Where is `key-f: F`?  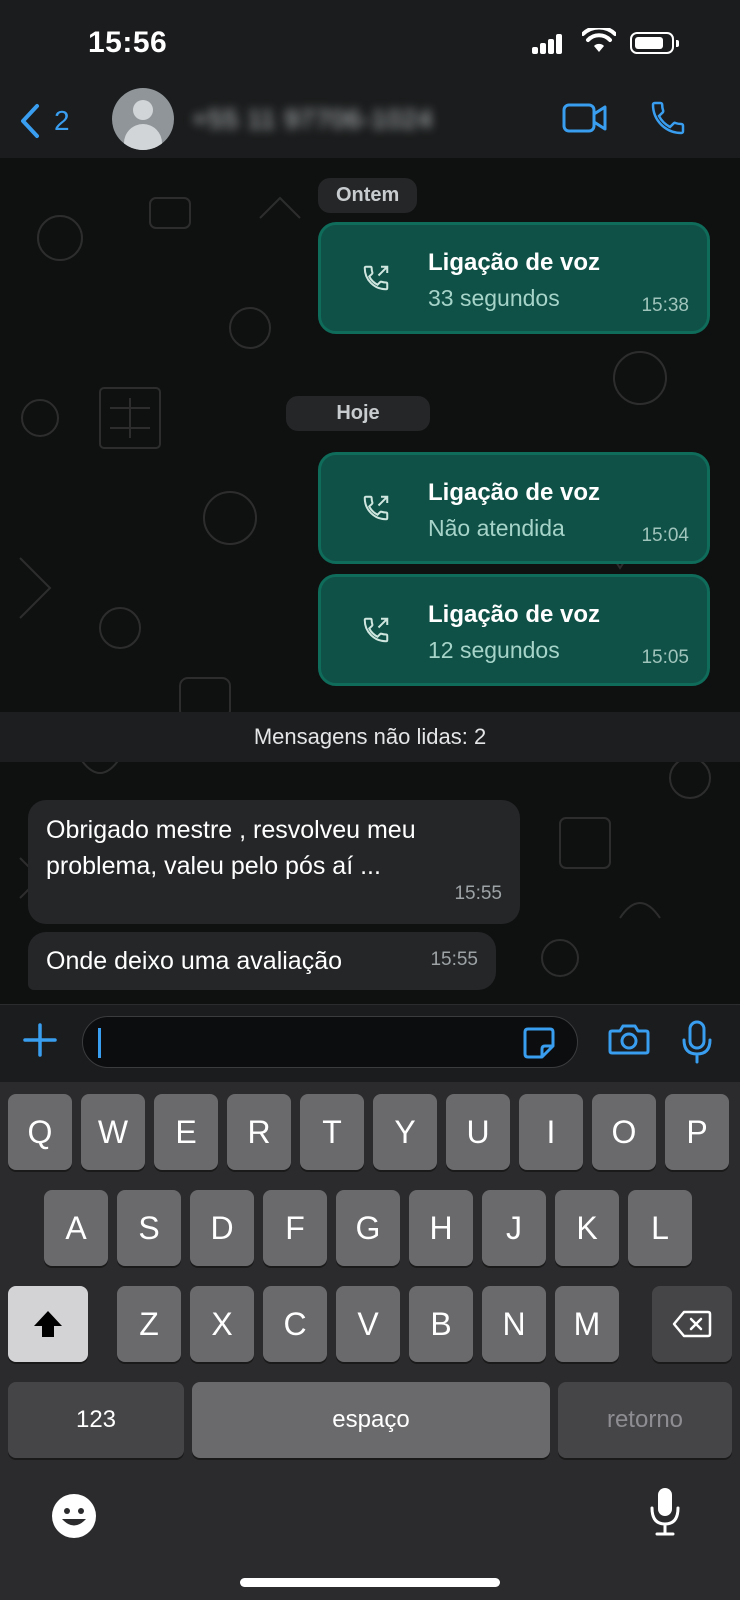 key-f: F is located at coordinates (295, 1228).